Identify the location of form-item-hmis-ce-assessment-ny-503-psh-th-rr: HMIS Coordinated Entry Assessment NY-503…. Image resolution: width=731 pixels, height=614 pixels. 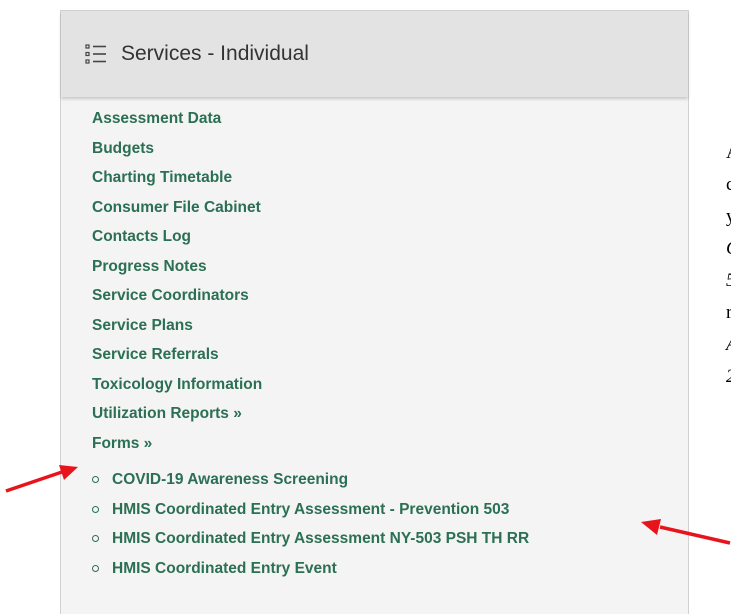
(310, 539).